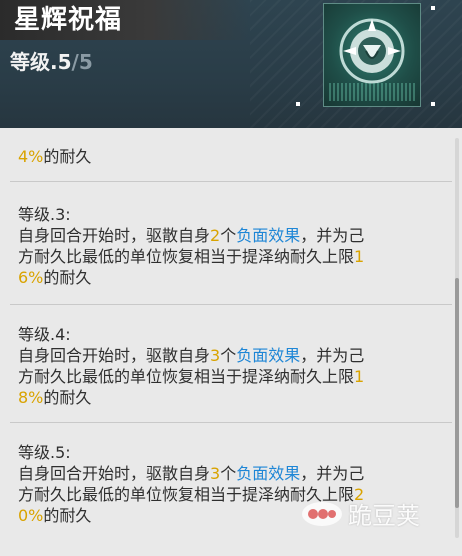 The image size is (462, 556). Describe the element at coordinates (322, 514) in the screenshot. I see `peapod-logo-icon` at that location.